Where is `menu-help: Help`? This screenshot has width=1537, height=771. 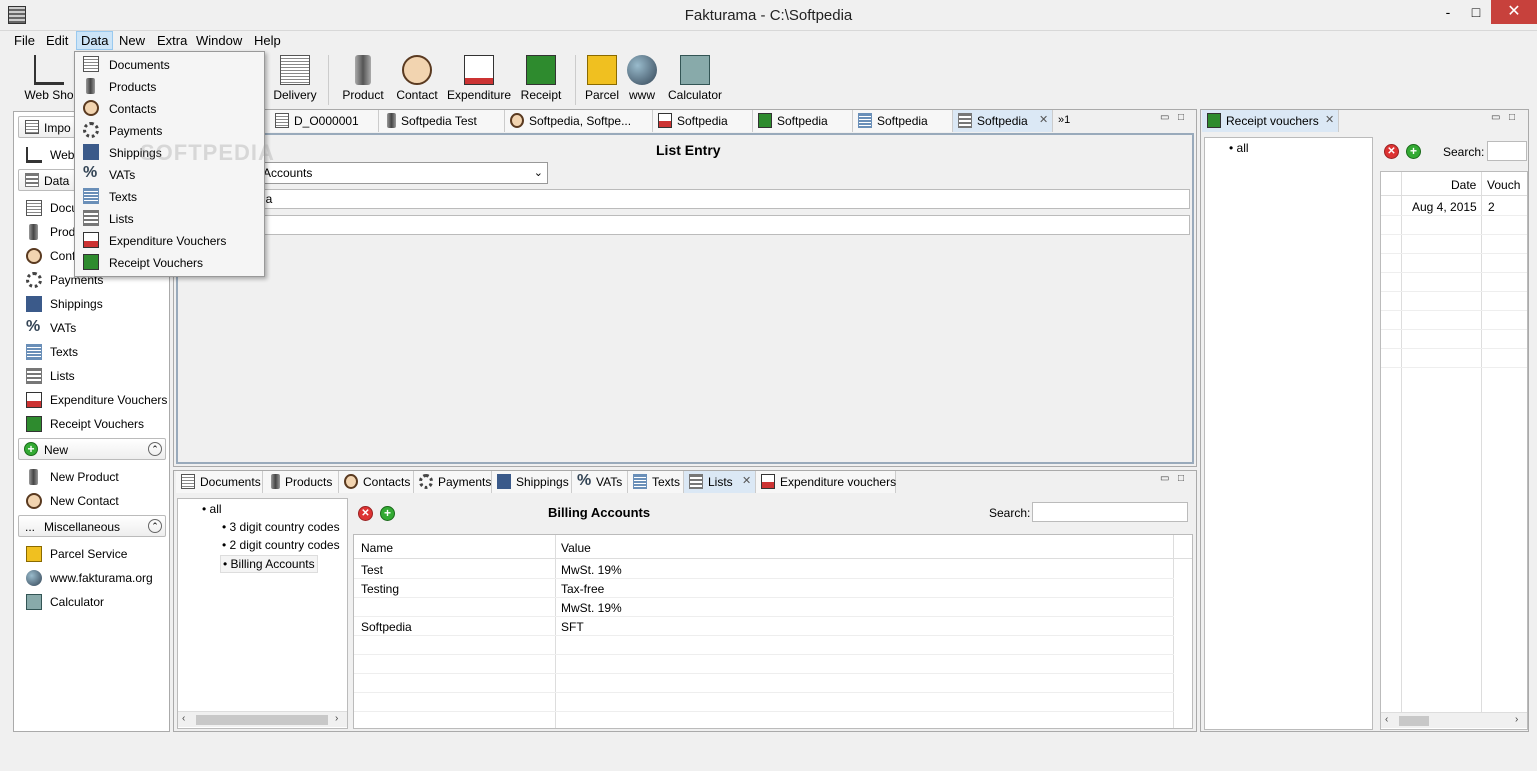
menu-help: Help is located at coordinates (267, 40).